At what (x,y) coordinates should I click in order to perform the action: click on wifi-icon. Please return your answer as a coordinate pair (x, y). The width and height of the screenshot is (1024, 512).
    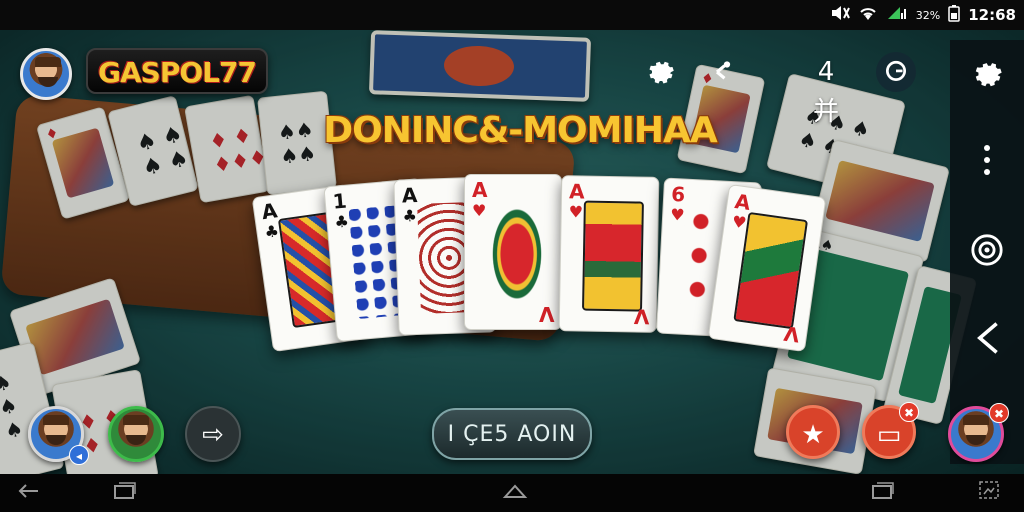
    Looking at the image, I should click on (868, 15).